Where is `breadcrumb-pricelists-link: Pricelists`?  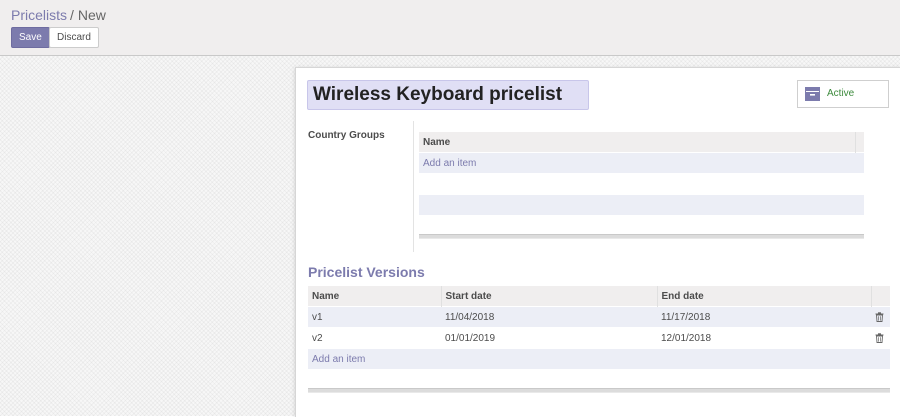 breadcrumb-pricelists-link: Pricelists is located at coordinates (39, 15).